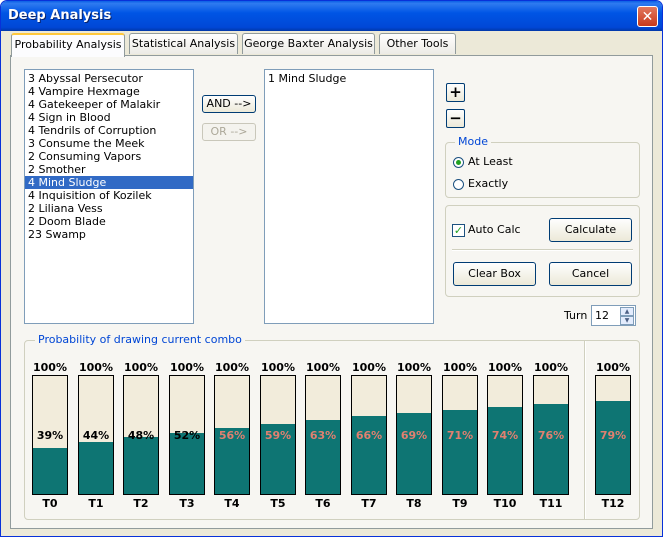  I want to click on bar-turn-label: T10, so click(505, 503).